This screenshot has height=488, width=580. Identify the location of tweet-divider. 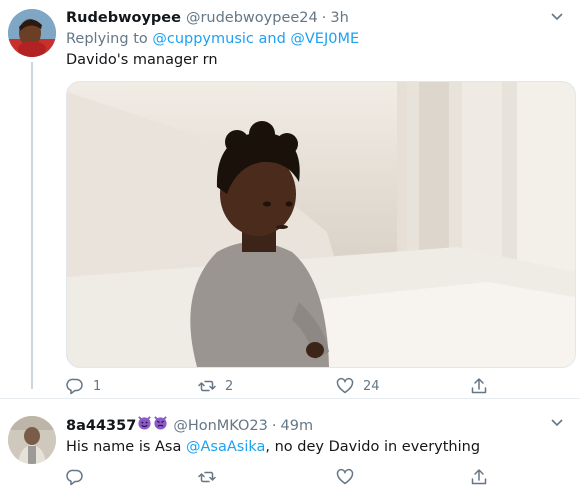
(290, 398).